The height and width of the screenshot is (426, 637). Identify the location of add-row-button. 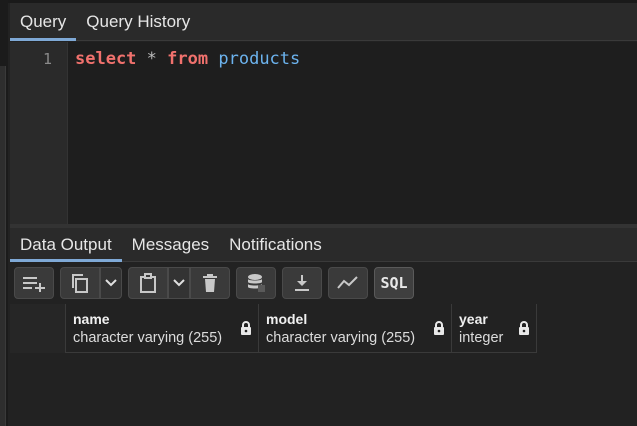
(34, 283).